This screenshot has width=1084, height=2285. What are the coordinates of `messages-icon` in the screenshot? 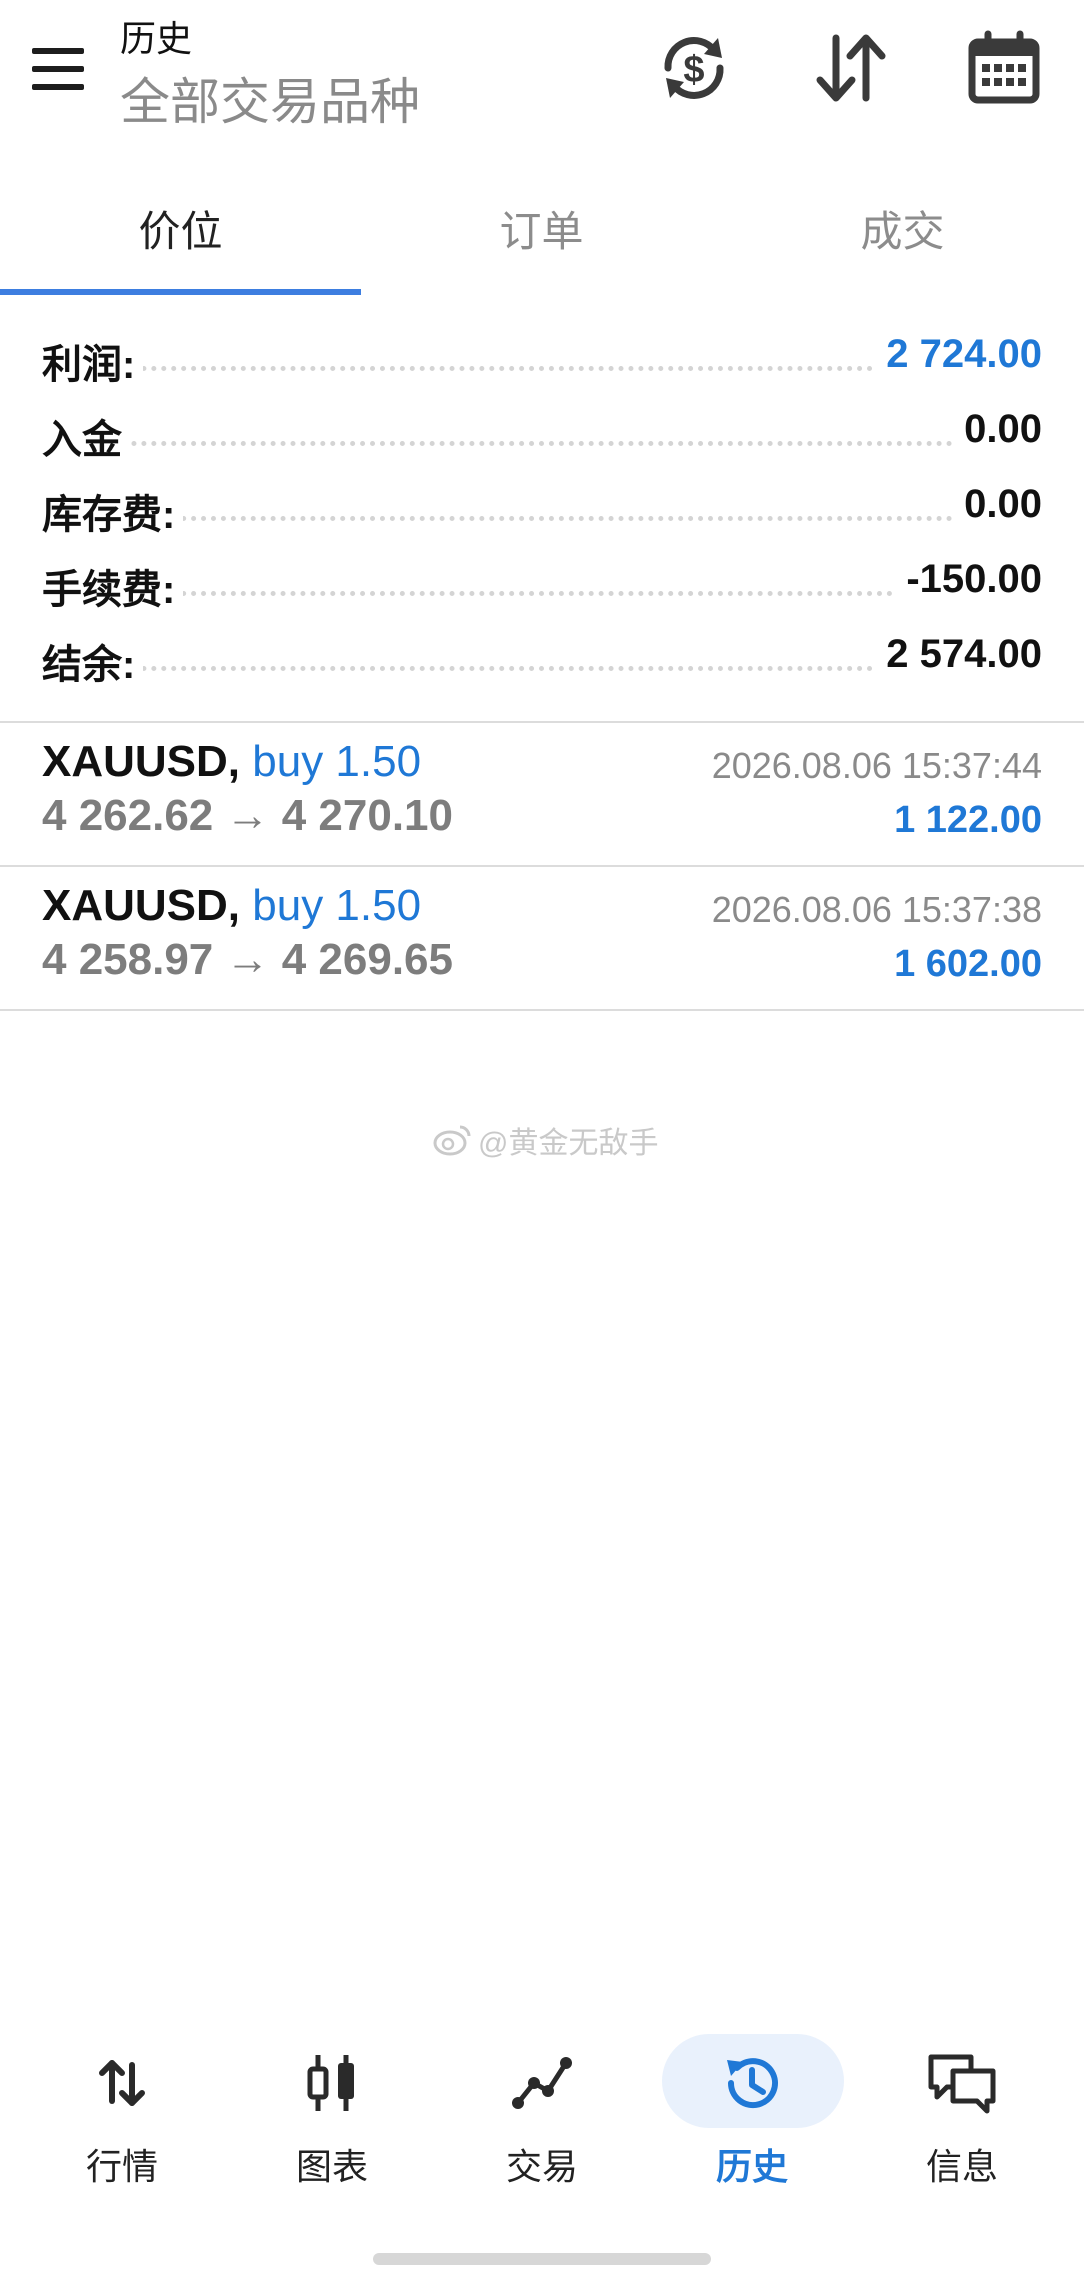 It's located at (962, 2084).